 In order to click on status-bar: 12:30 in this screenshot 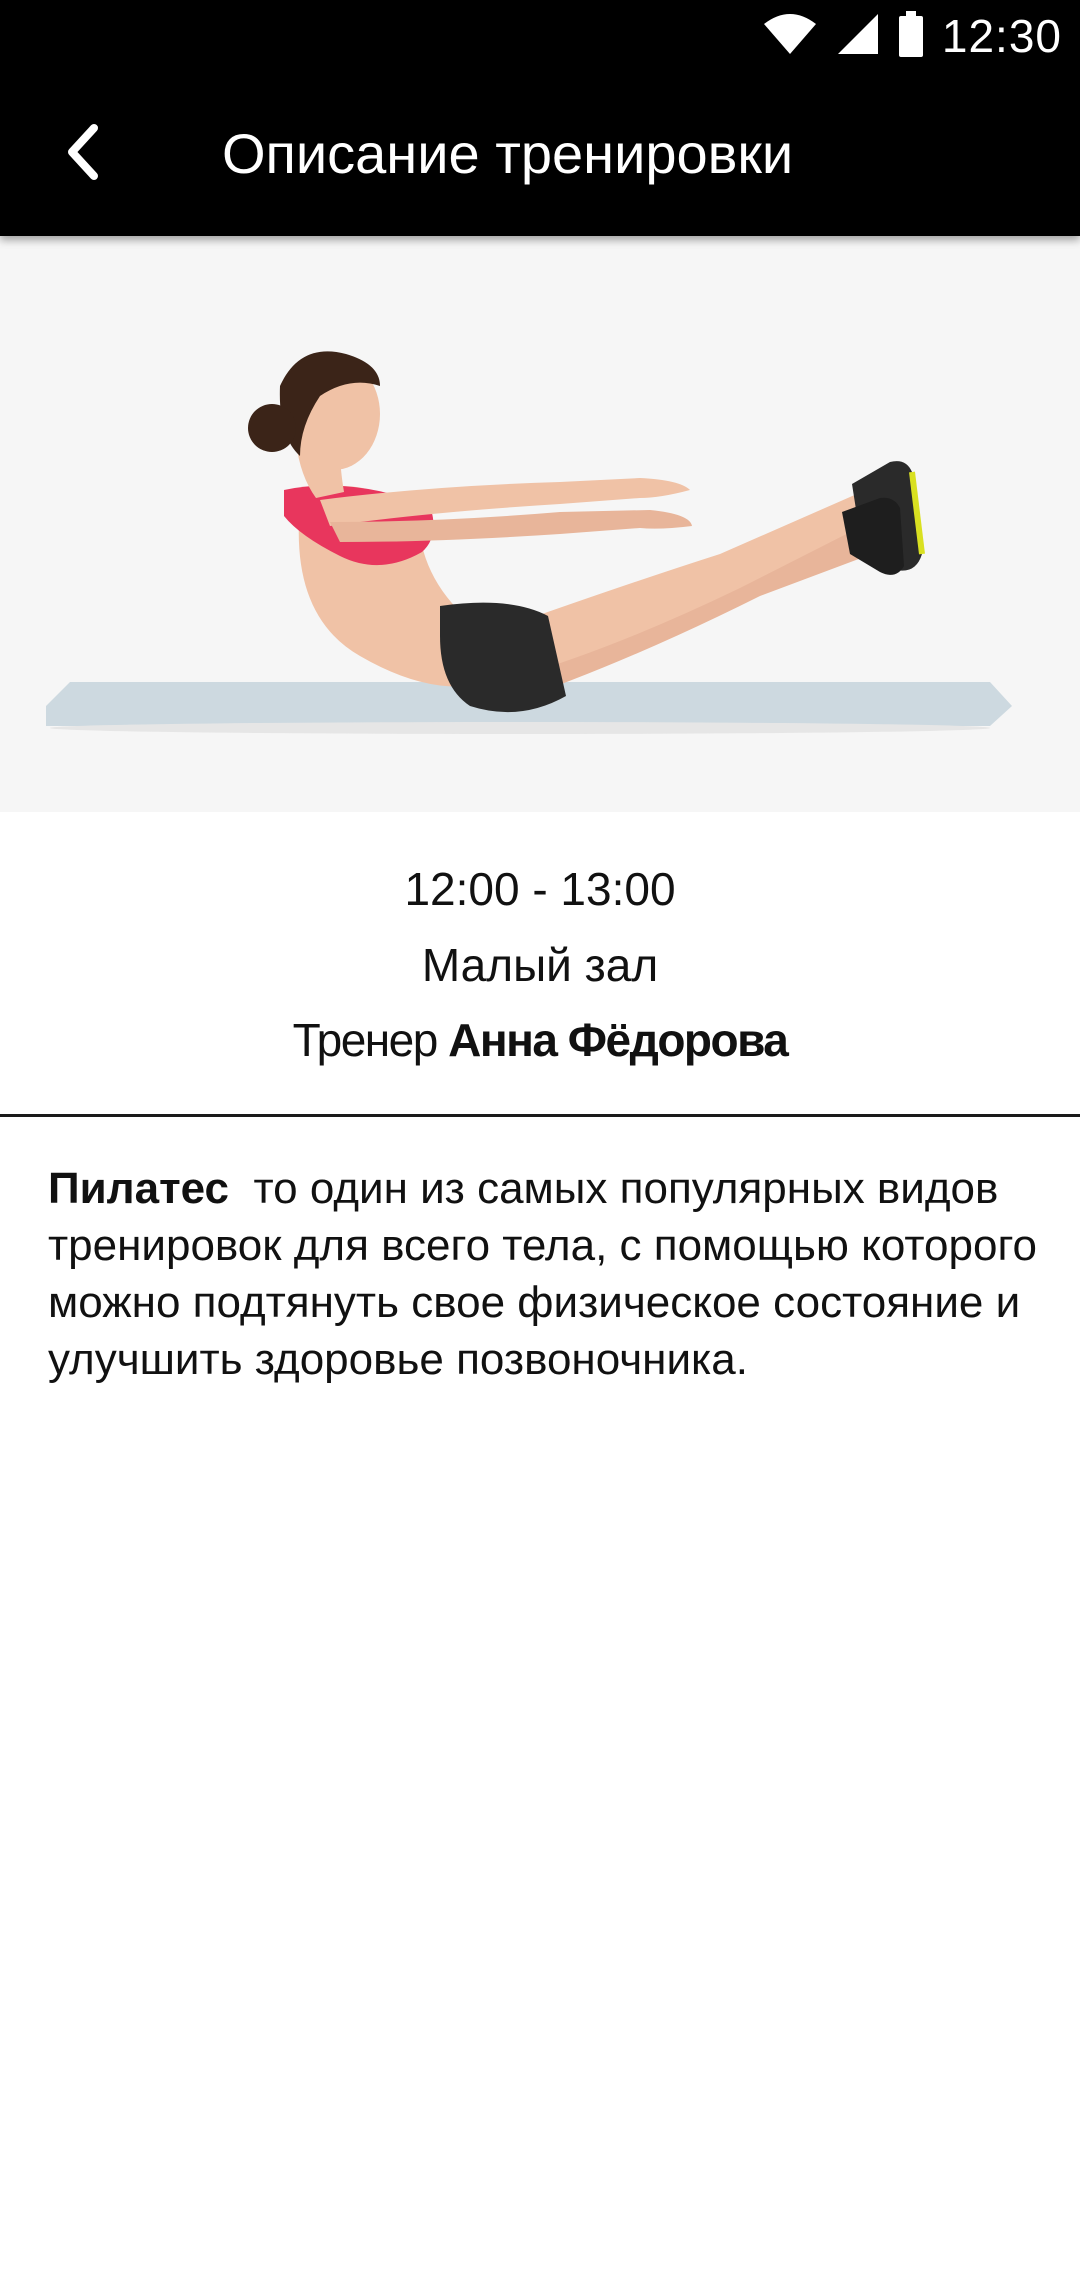, I will do `click(540, 36)`.